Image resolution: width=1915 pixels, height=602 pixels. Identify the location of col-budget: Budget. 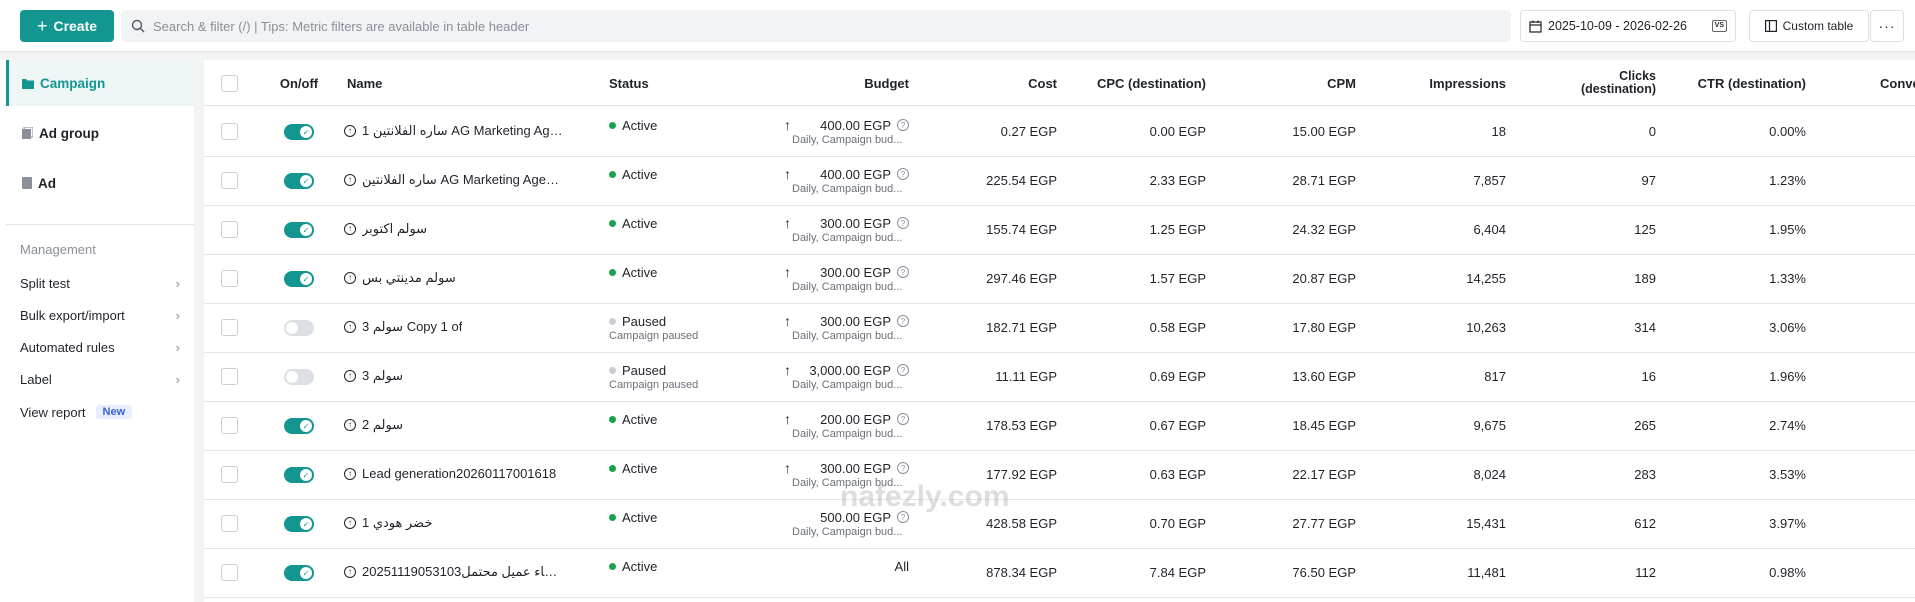
(846, 83).